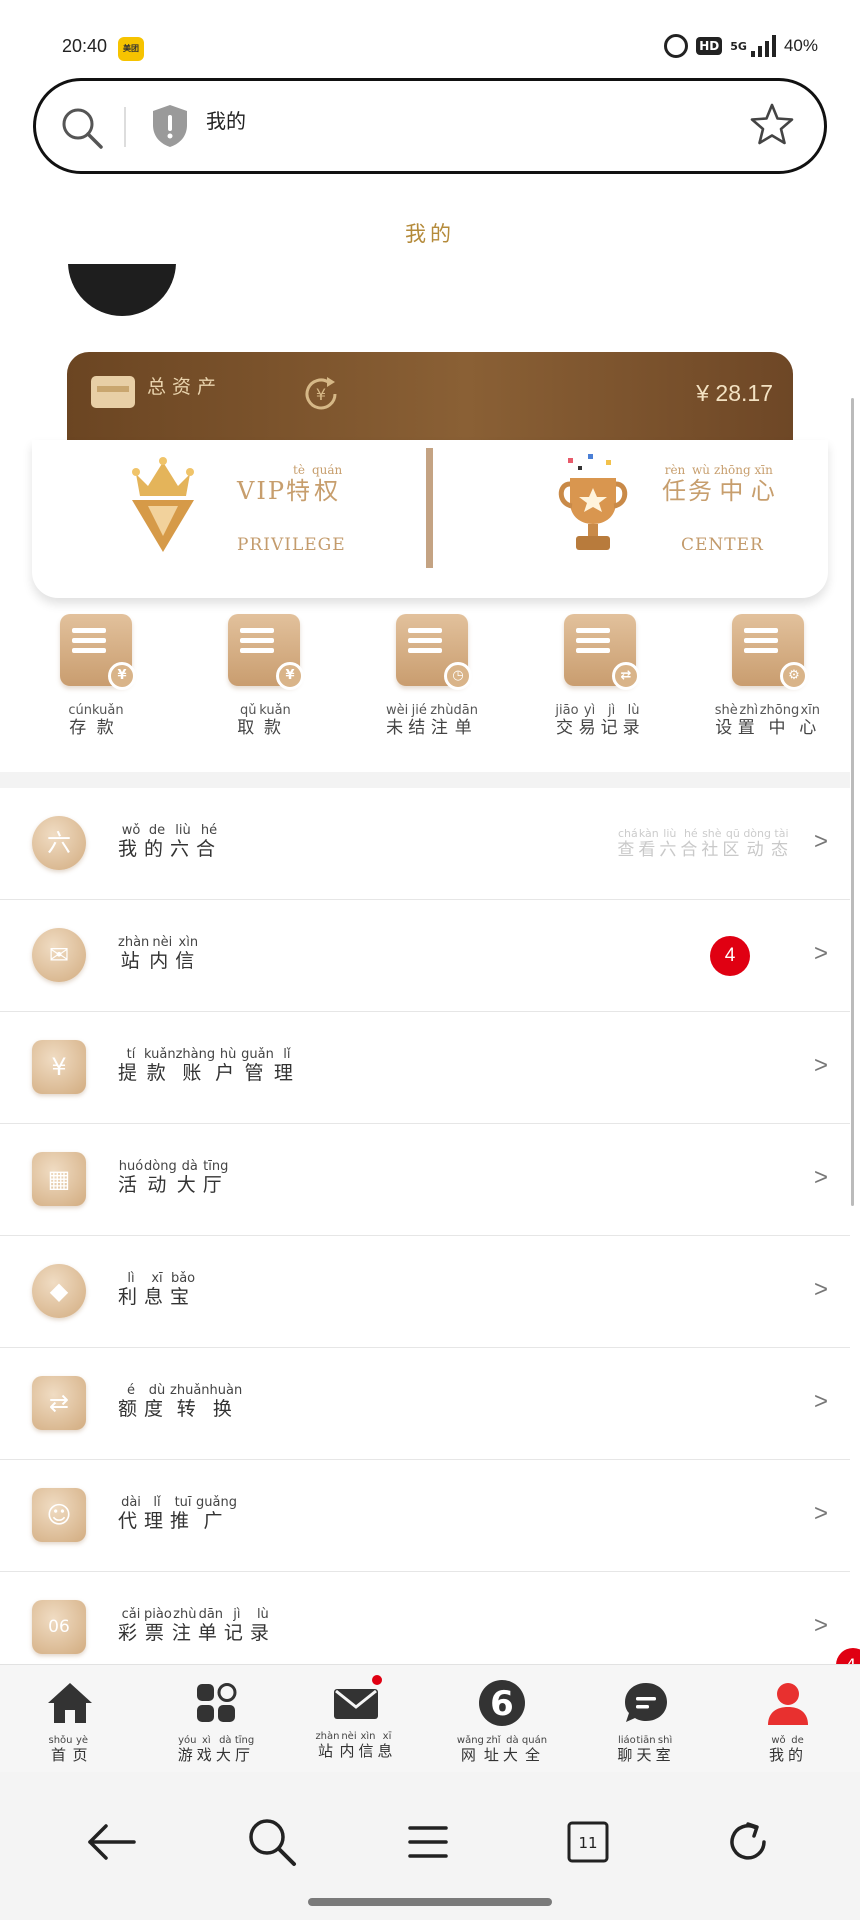  What do you see at coordinates (59, 1515) in the screenshot?
I see `agent-icon: ☺` at bounding box center [59, 1515].